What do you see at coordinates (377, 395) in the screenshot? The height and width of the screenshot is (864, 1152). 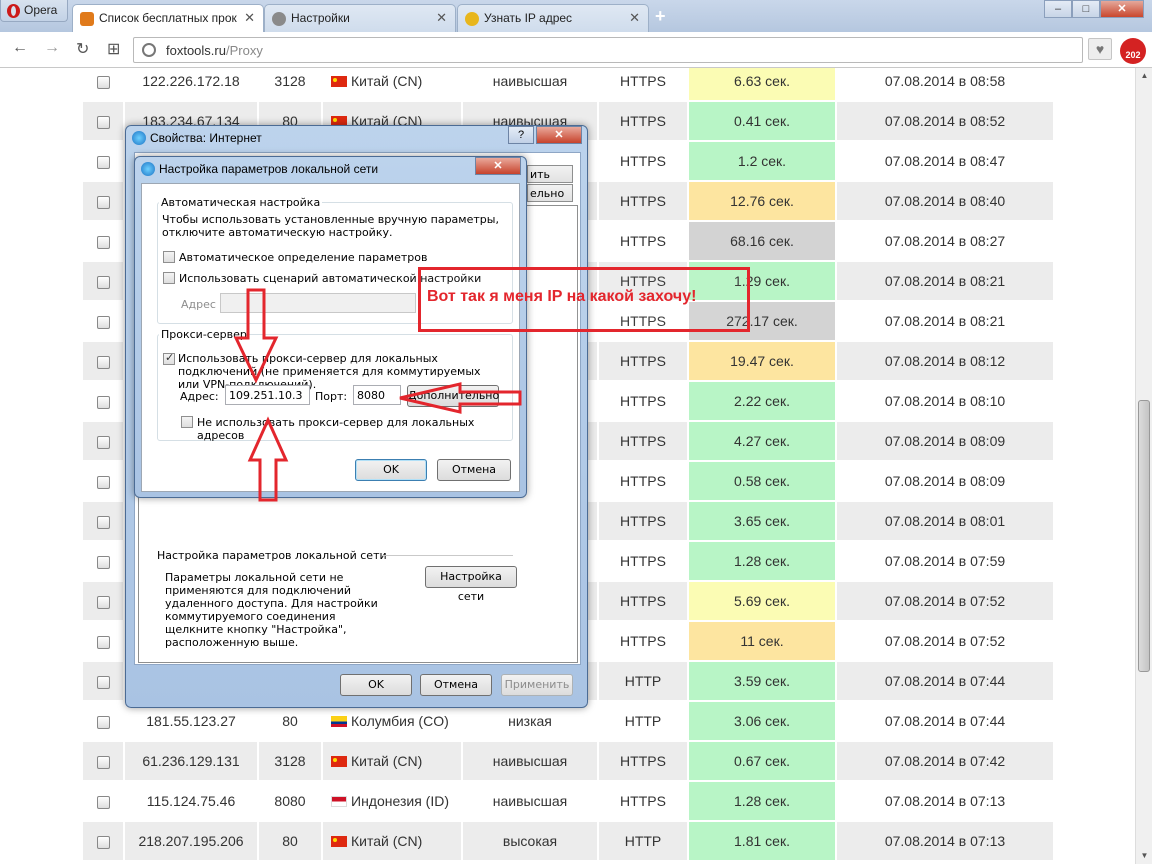 I see `annotation-arrows` at bounding box center [377, 395].